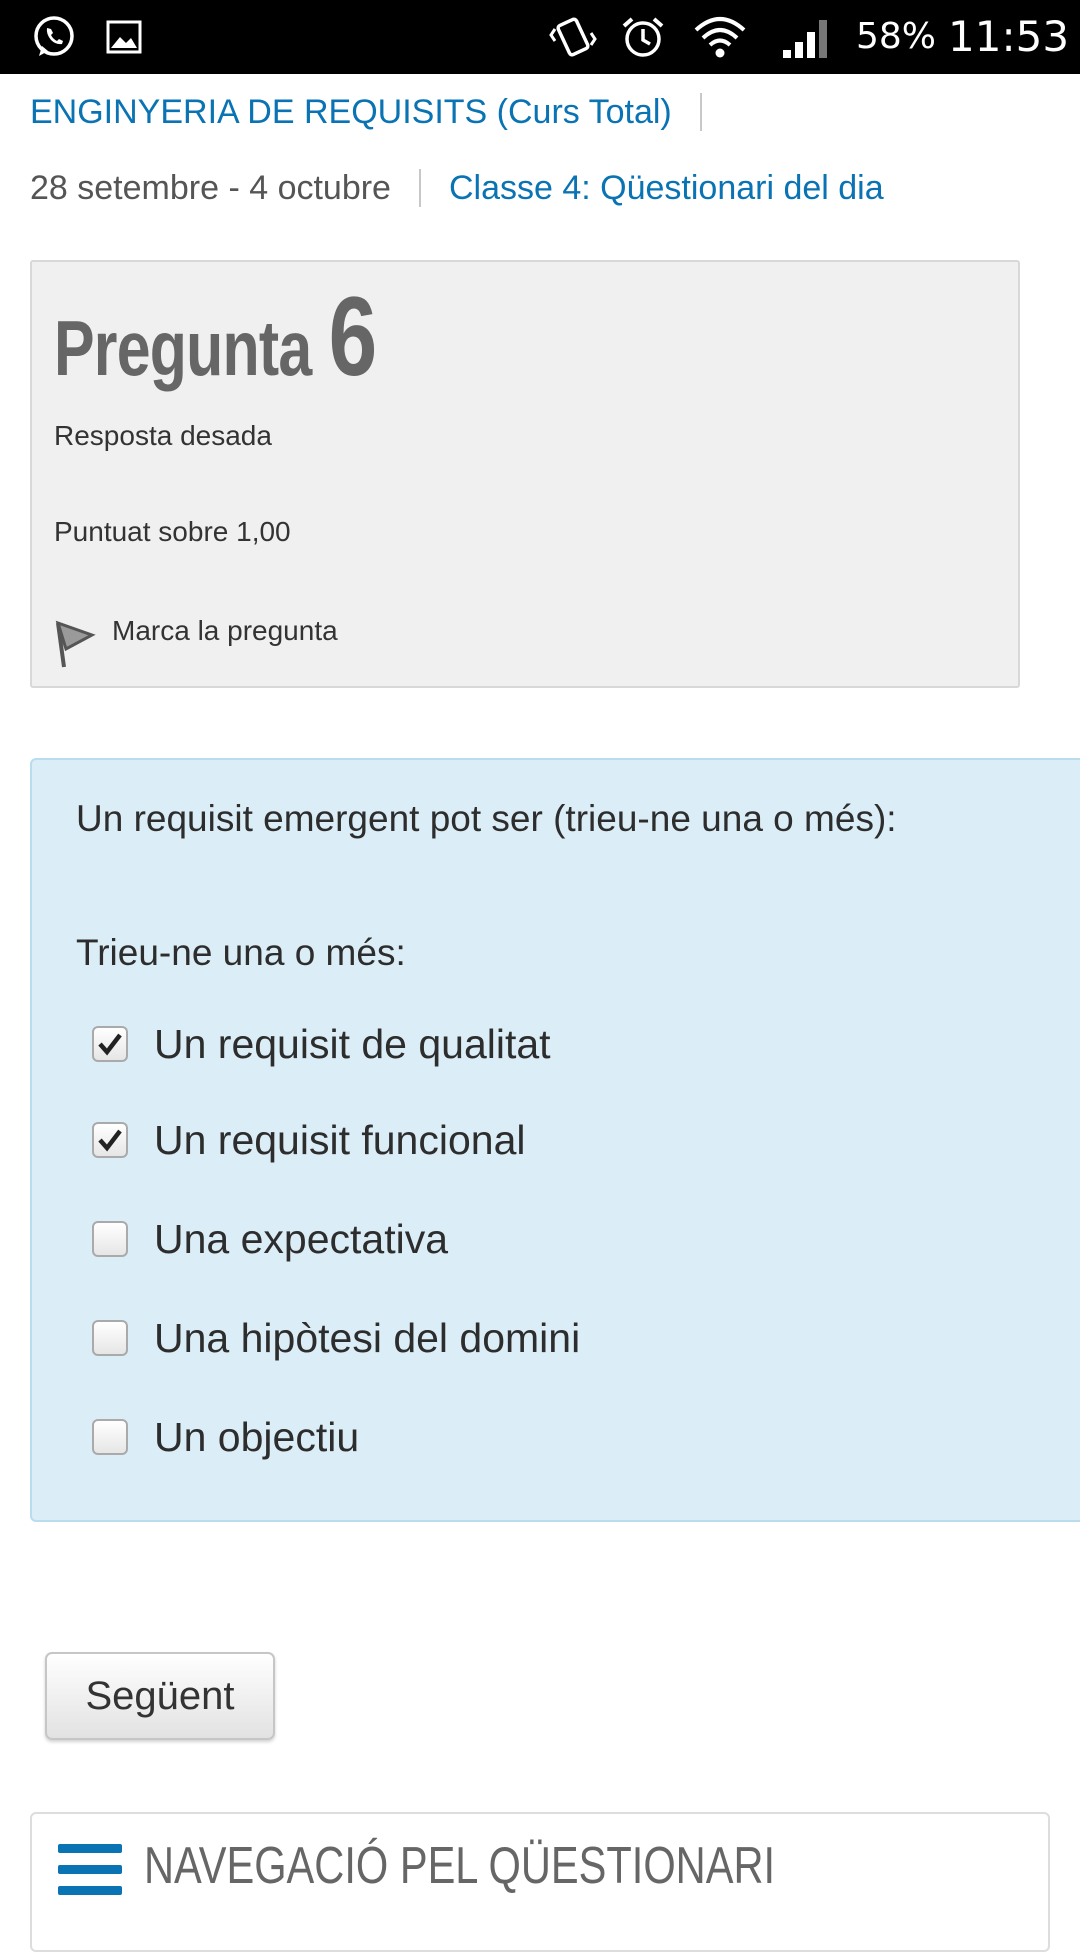 This screenshot has width=1080, height=1952. Describe the element at coordinates (210, 187) in the screenshot. I see `breadcrumb-week: 28 setembre - 4 octubre` at that location.